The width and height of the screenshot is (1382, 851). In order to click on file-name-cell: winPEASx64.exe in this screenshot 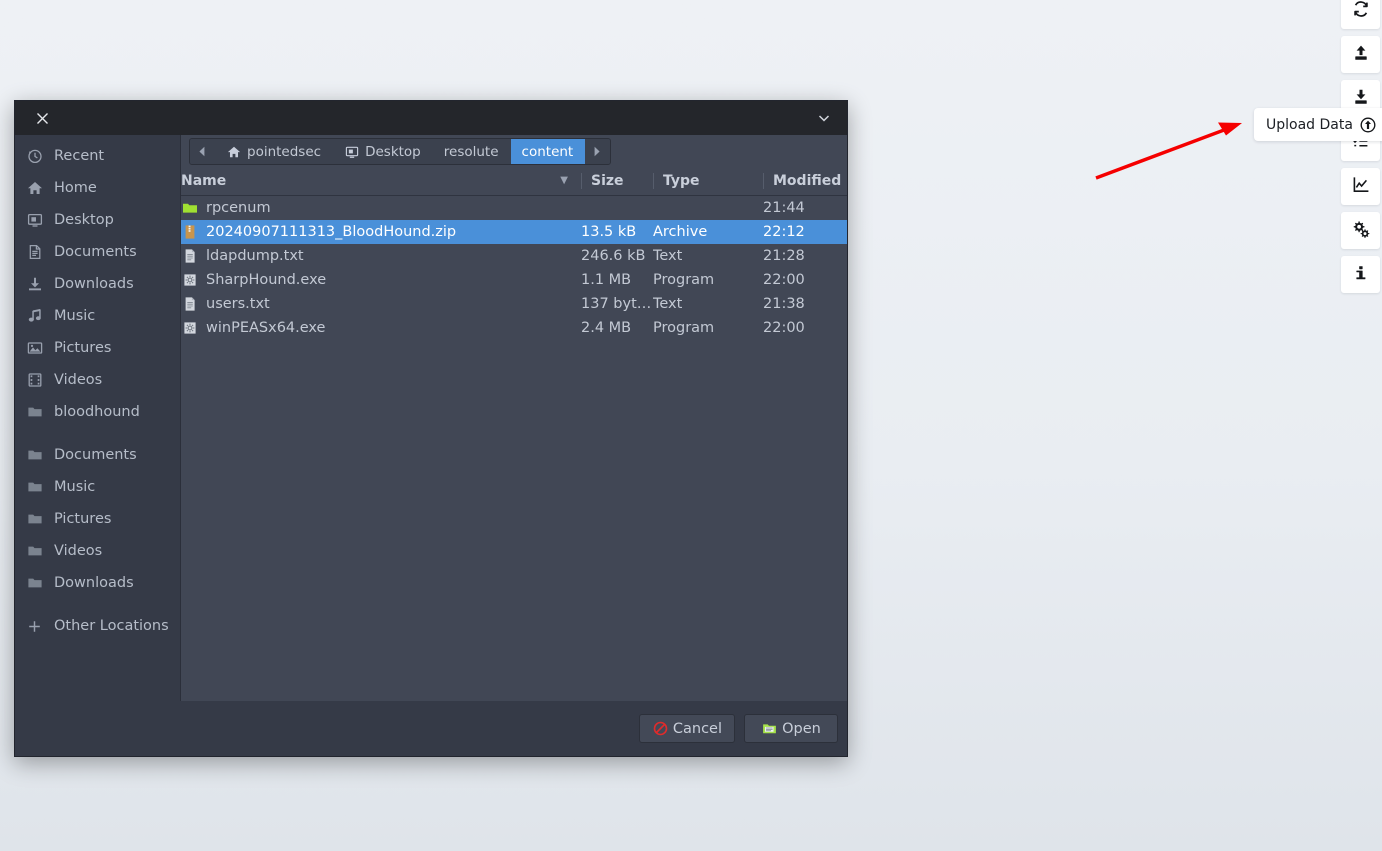, I will do `click(381, 328)`.